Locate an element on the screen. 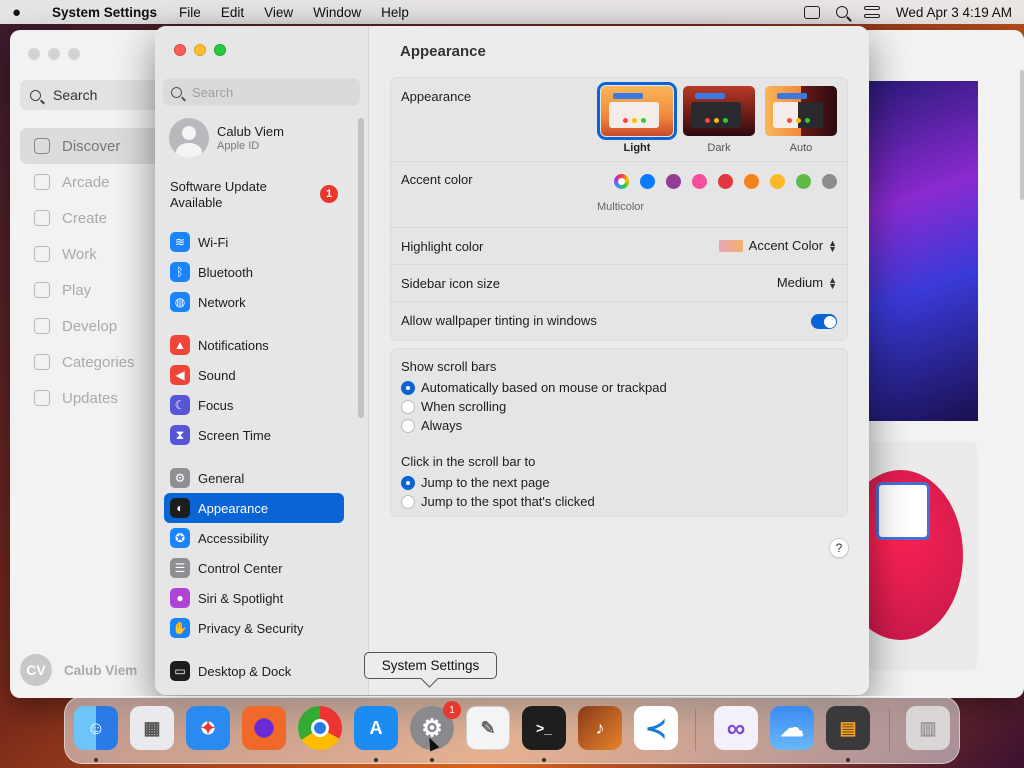  menu-file: File is located at coordinates (190, 12).